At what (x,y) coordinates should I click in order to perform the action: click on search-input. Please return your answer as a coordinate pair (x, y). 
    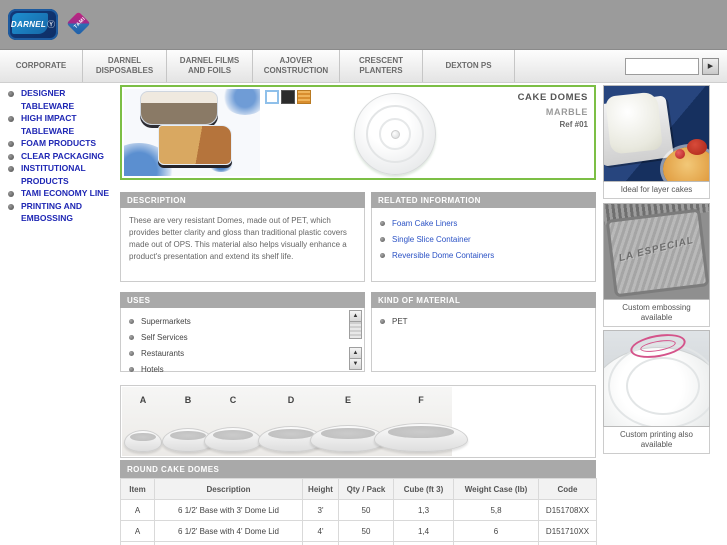
    Looking at the image, I should click on (662, 66).